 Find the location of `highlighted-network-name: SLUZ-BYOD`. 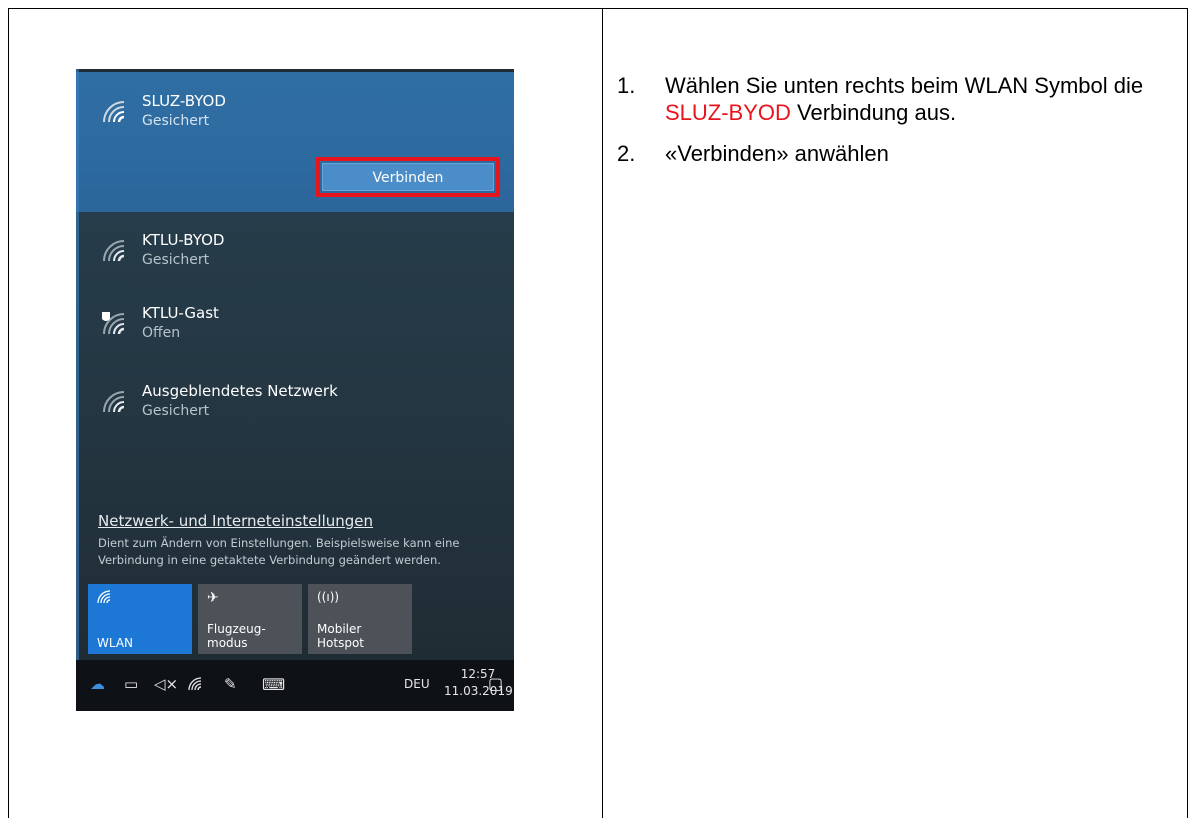

highlighted-network-name: SLUZ-BYOD is located at coordinates (728, 112).